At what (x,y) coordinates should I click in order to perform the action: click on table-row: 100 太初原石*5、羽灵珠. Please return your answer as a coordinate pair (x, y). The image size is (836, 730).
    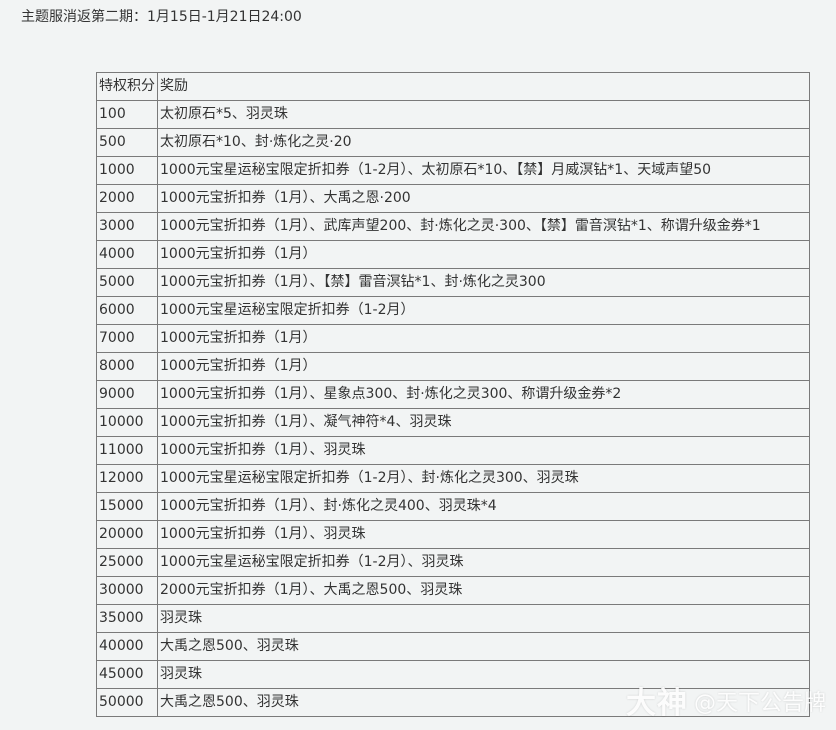
    Looking at the image, I should click on (453, 114).